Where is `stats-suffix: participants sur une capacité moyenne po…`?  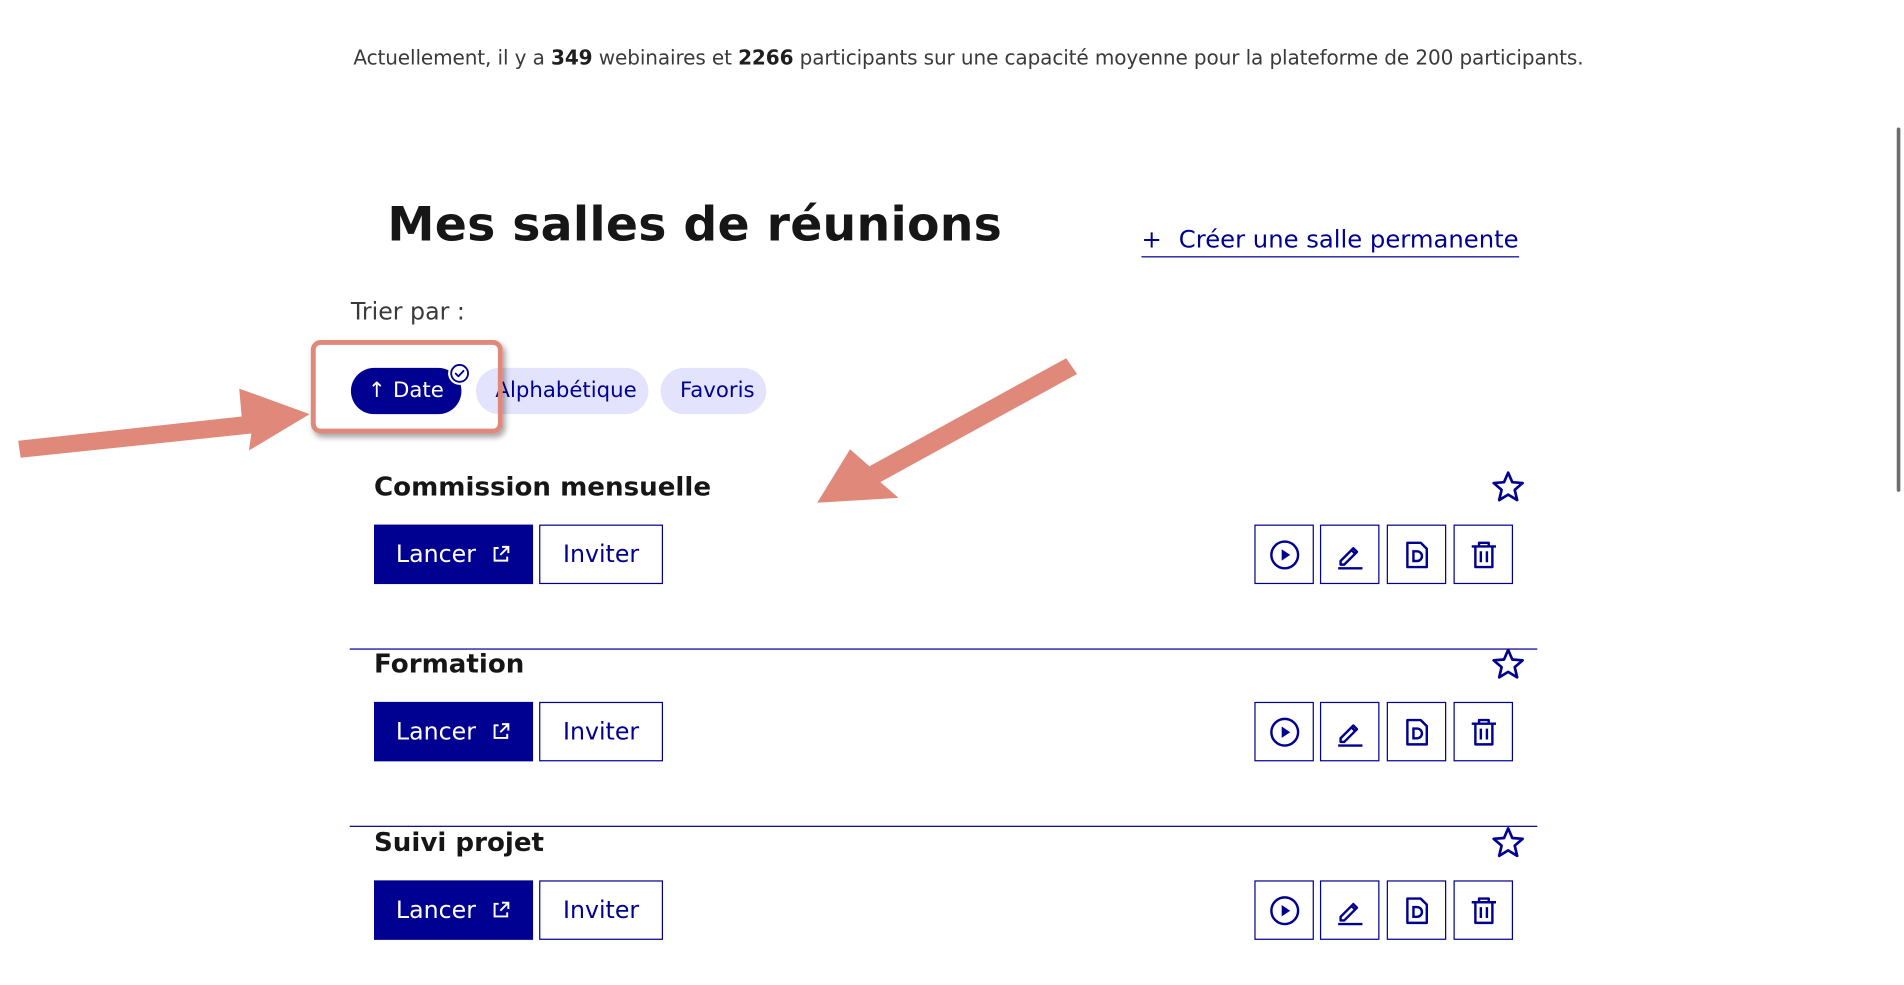
stats-suffix: participants sur une capacité moyenne po… is located at coordinates (1188, 57).